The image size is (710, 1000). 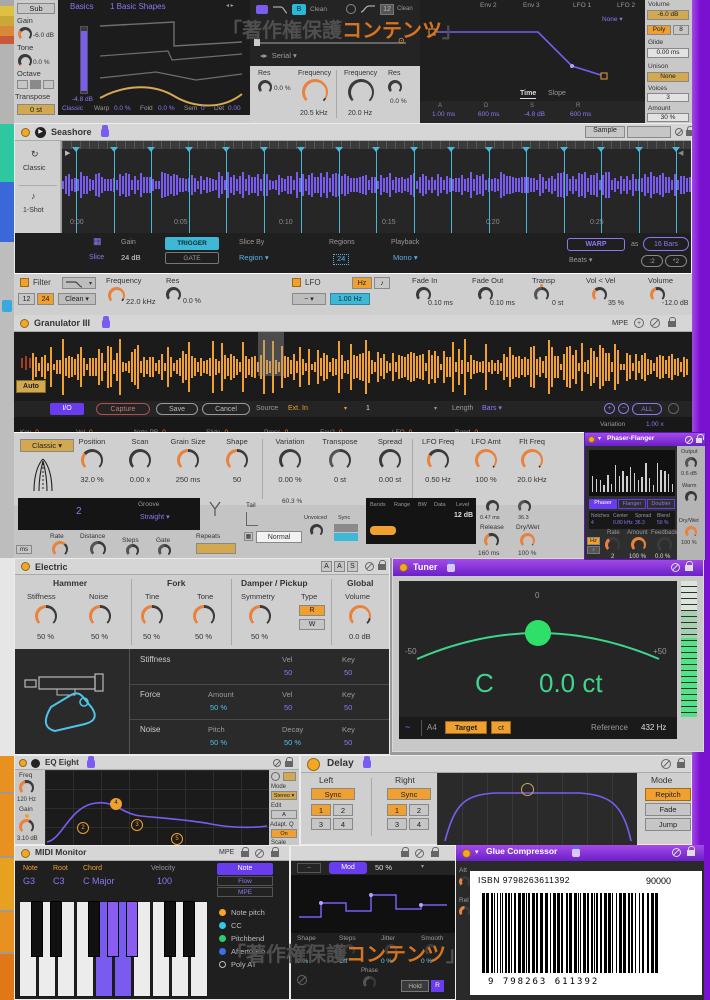 I want to click on slope-12-button: 12, so click(x=26, y=299).